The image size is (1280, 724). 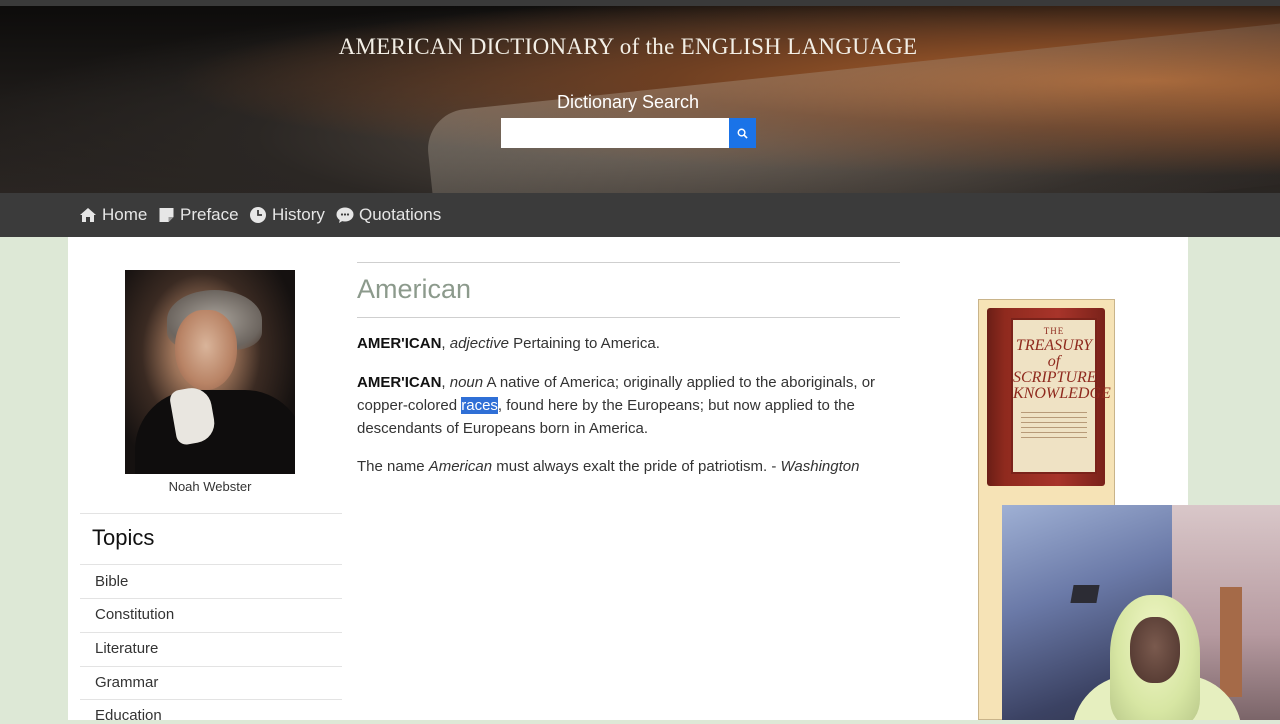 What do you see at coordinates (126, 648) in the screenshot?
I see `topic-literature: Literature` at bounding box center [126, 648].